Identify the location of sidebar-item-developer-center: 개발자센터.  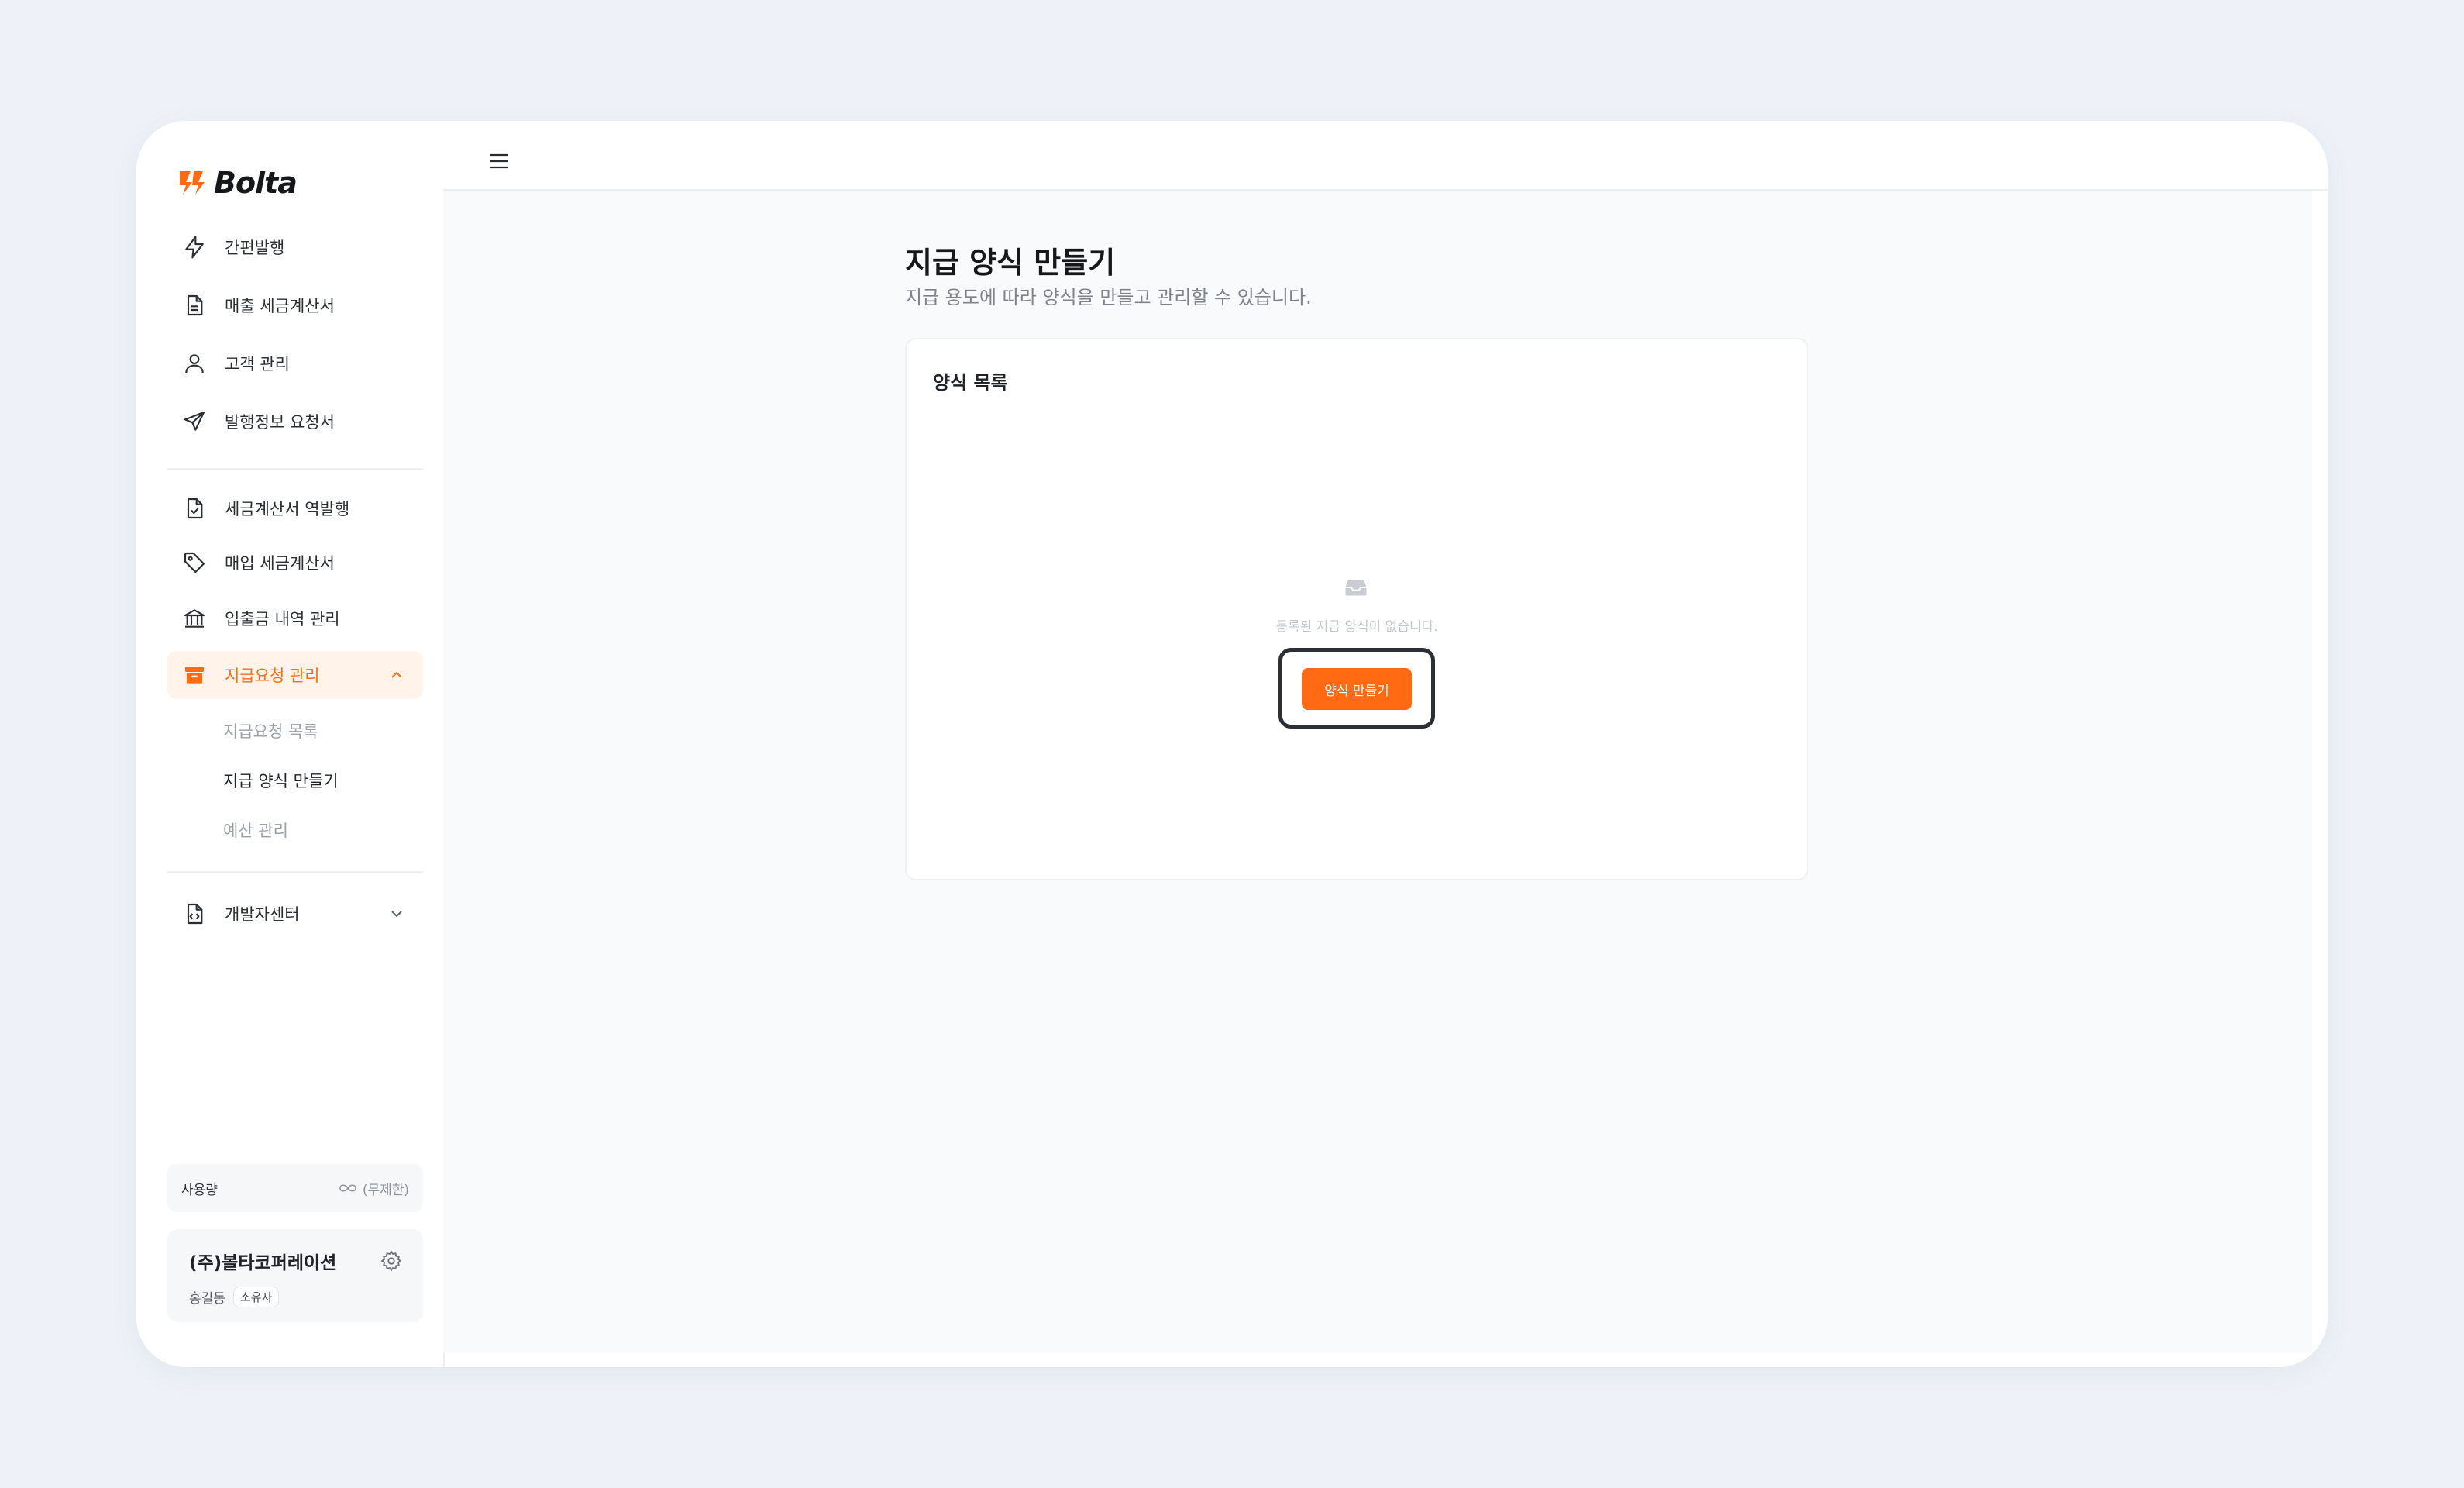
(295, 914).